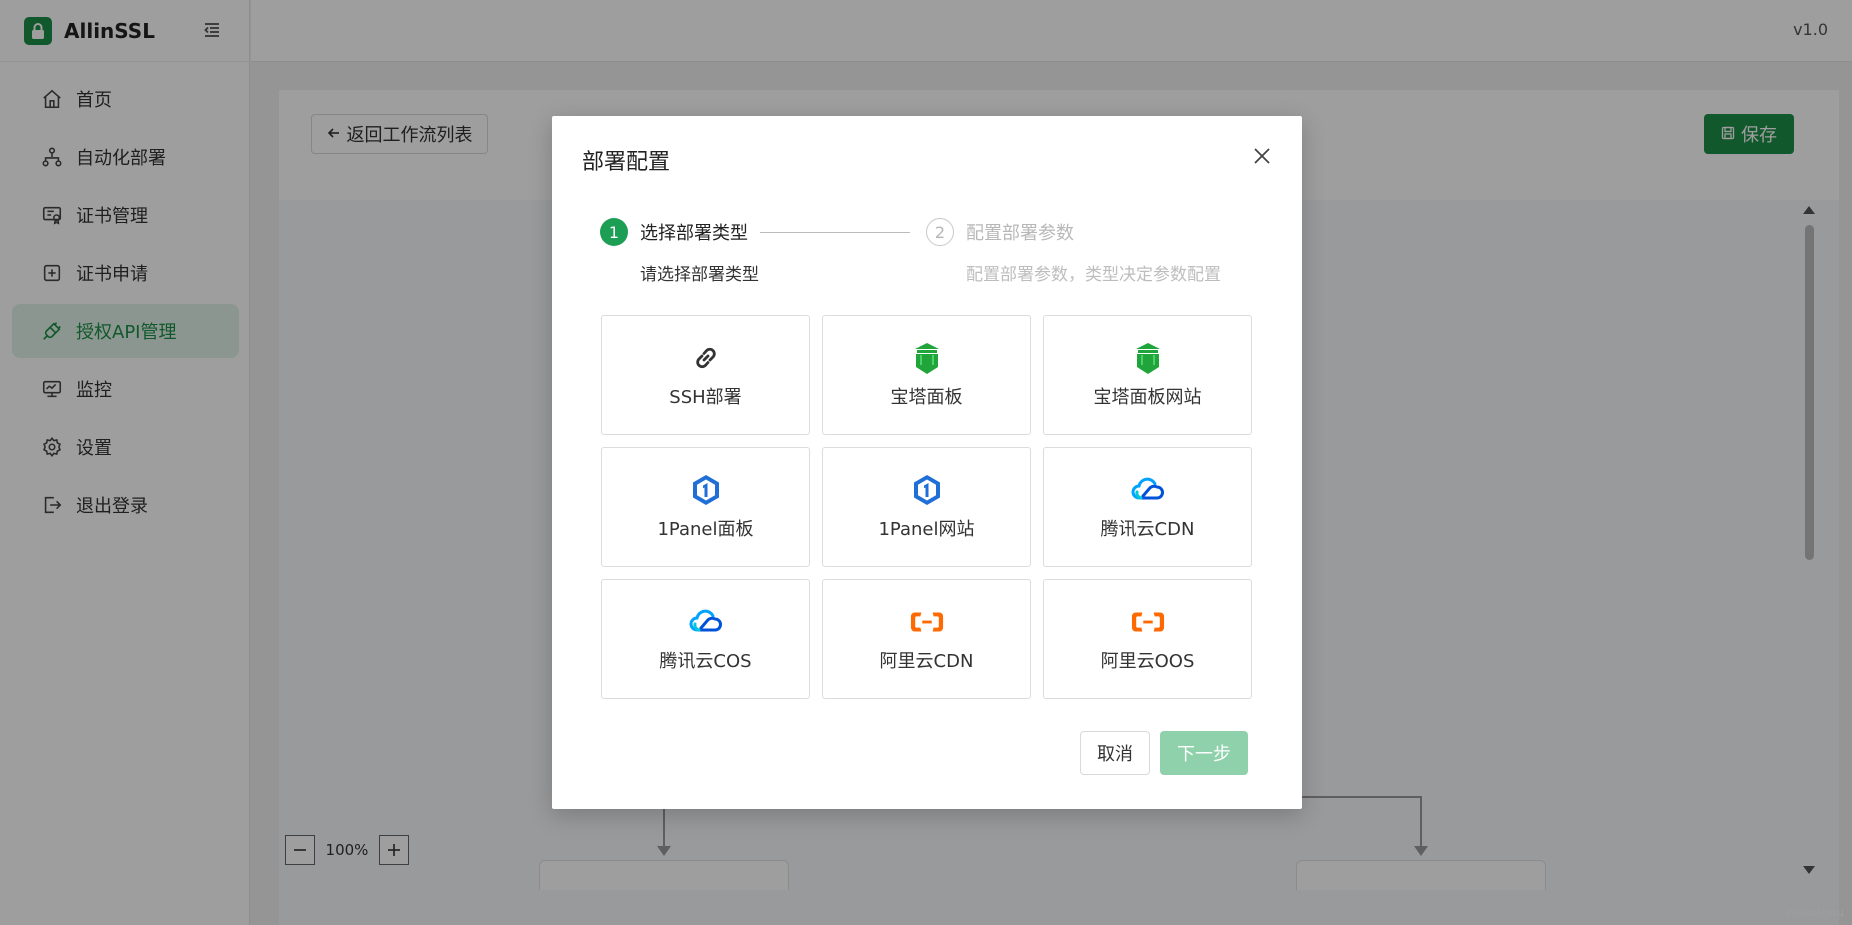  What do you see at coordinates (1147, 529) in the screenshot?
I see `deploy-option-label: 腾讯云CDN` at bounding box center [1147, 529].